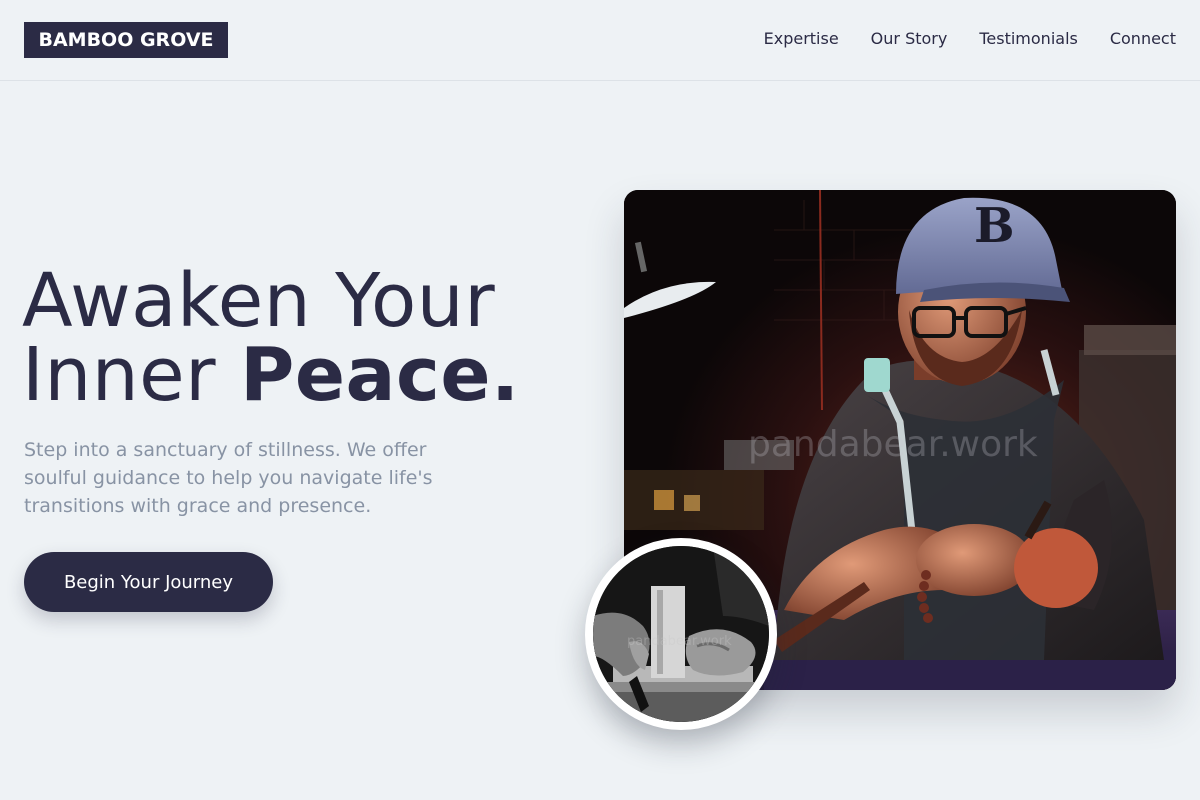 This screenshot has height=800, width=1200. What do you see at coordinates (1143, 39) in the screenshot?
I see `nav-link-connect: Connect` at bounding box center [1143, 39].